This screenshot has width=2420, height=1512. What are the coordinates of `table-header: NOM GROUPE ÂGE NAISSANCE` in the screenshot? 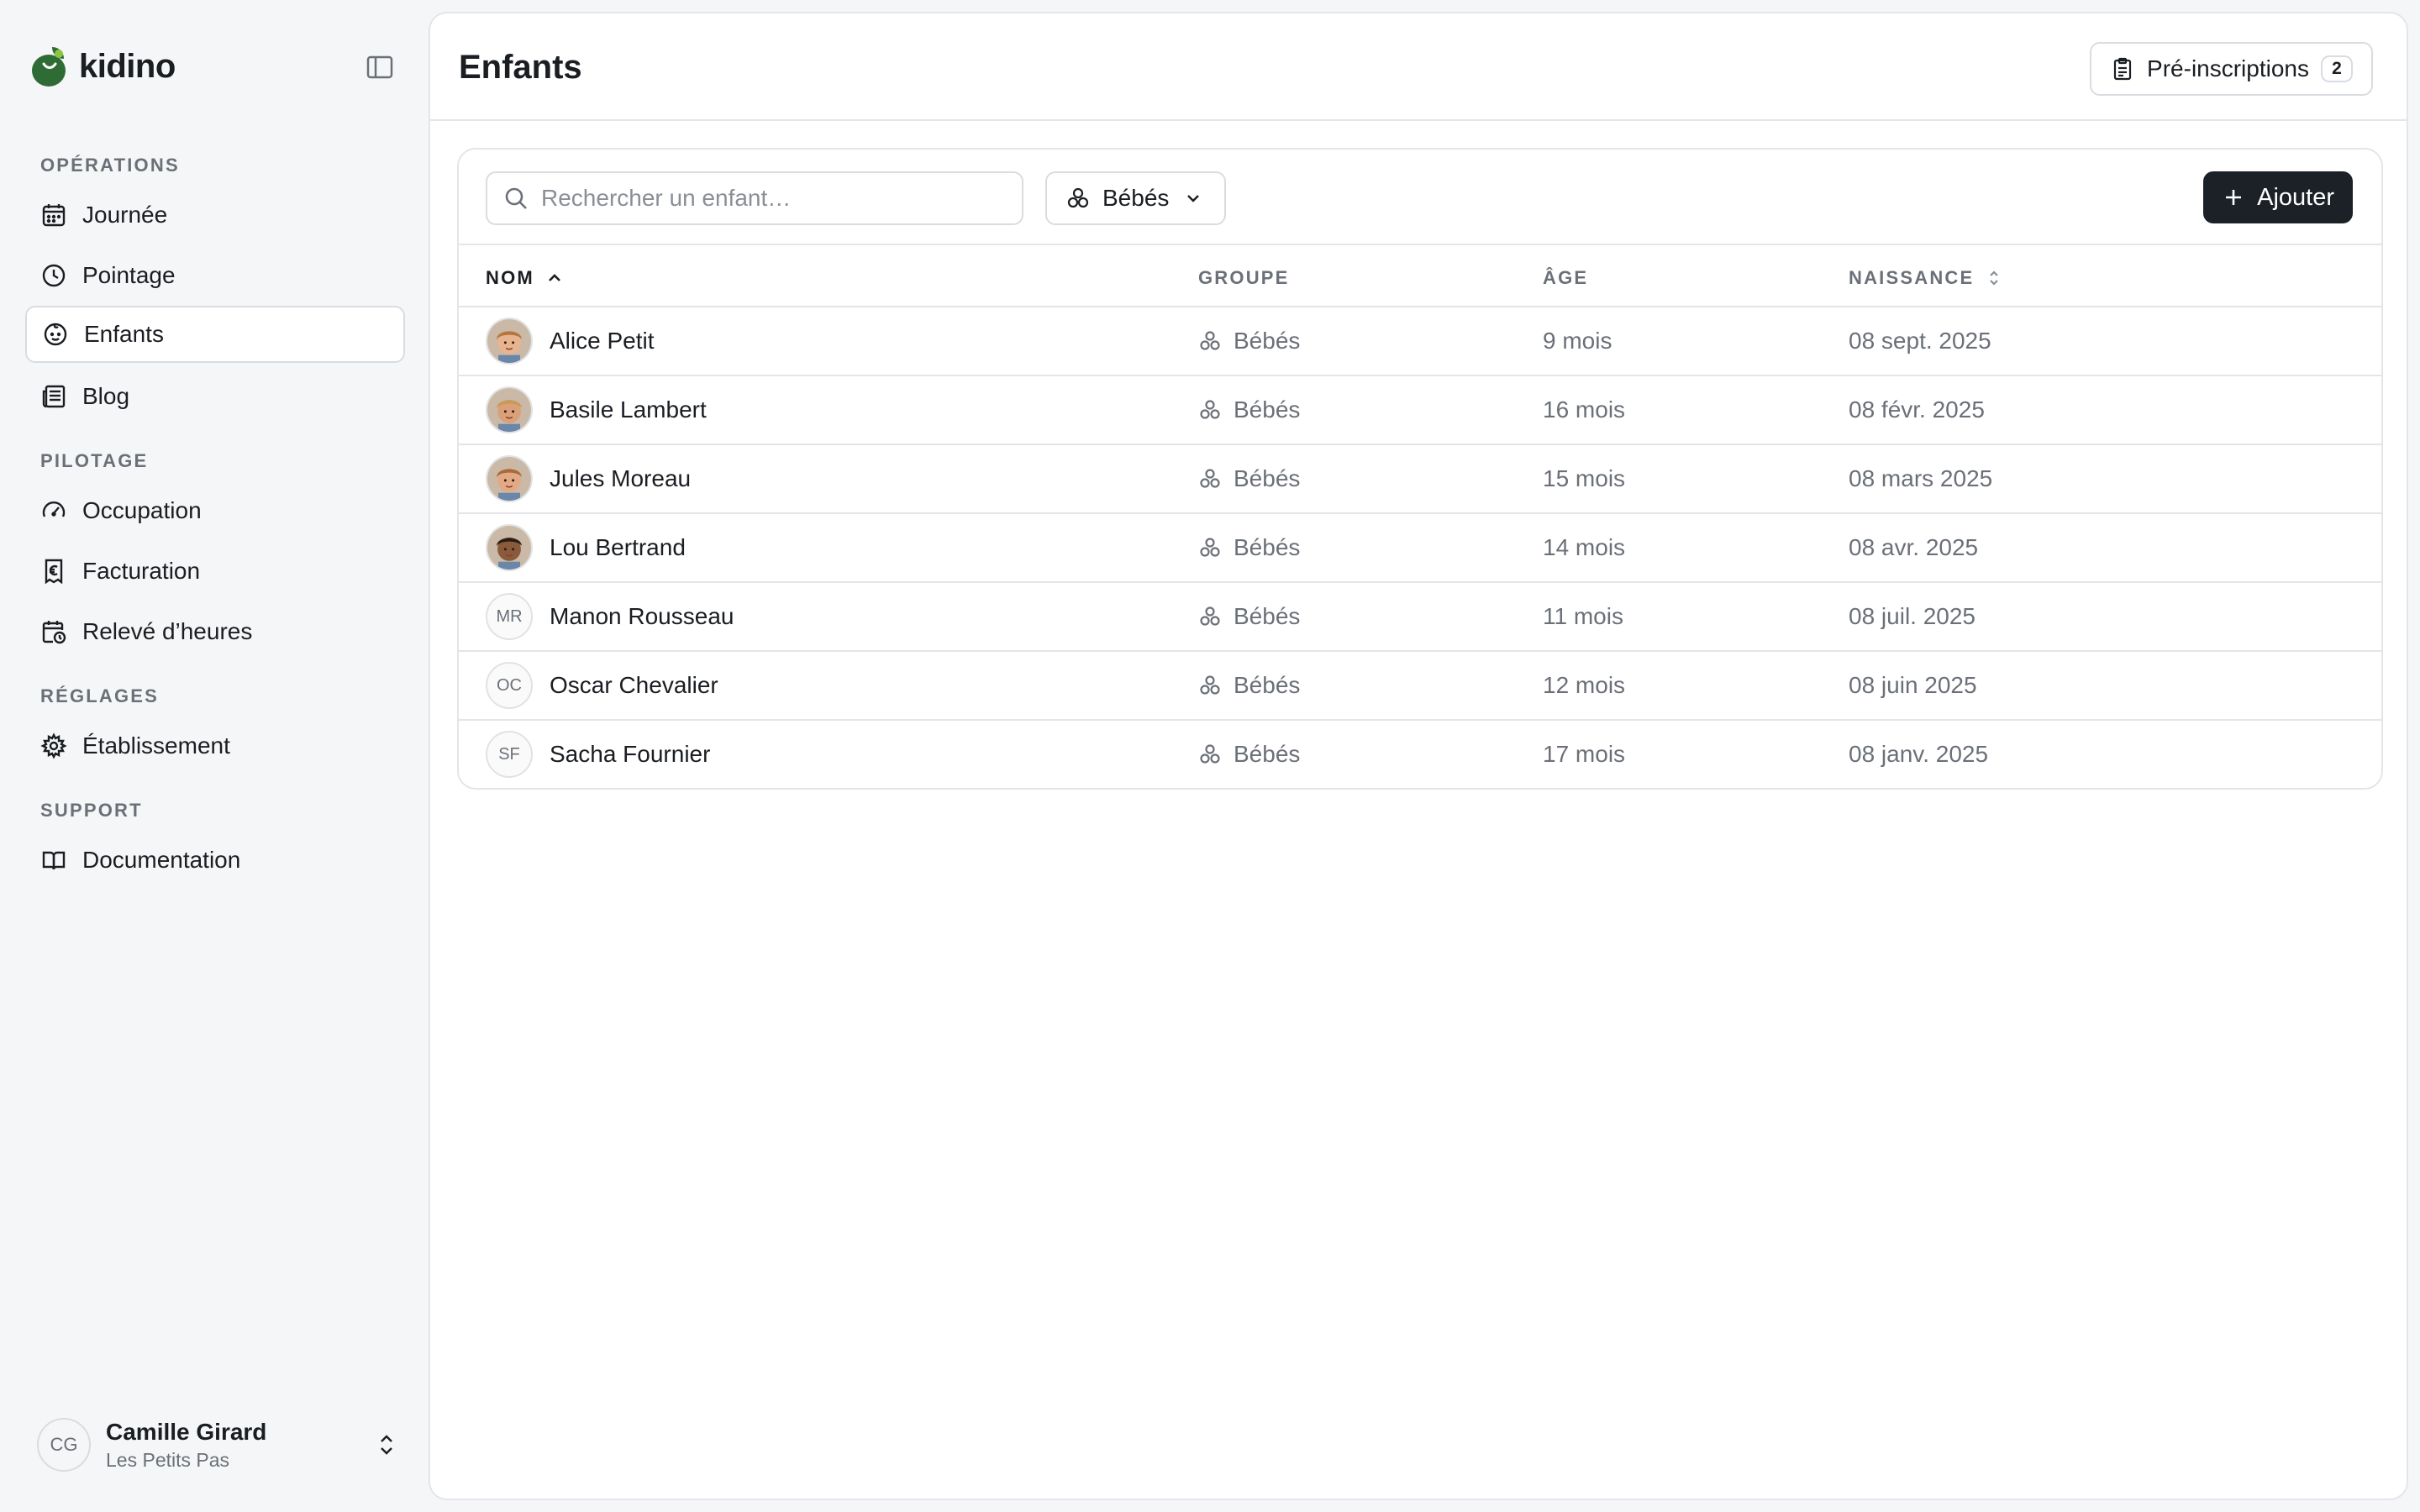 It's located at (1420, 276).